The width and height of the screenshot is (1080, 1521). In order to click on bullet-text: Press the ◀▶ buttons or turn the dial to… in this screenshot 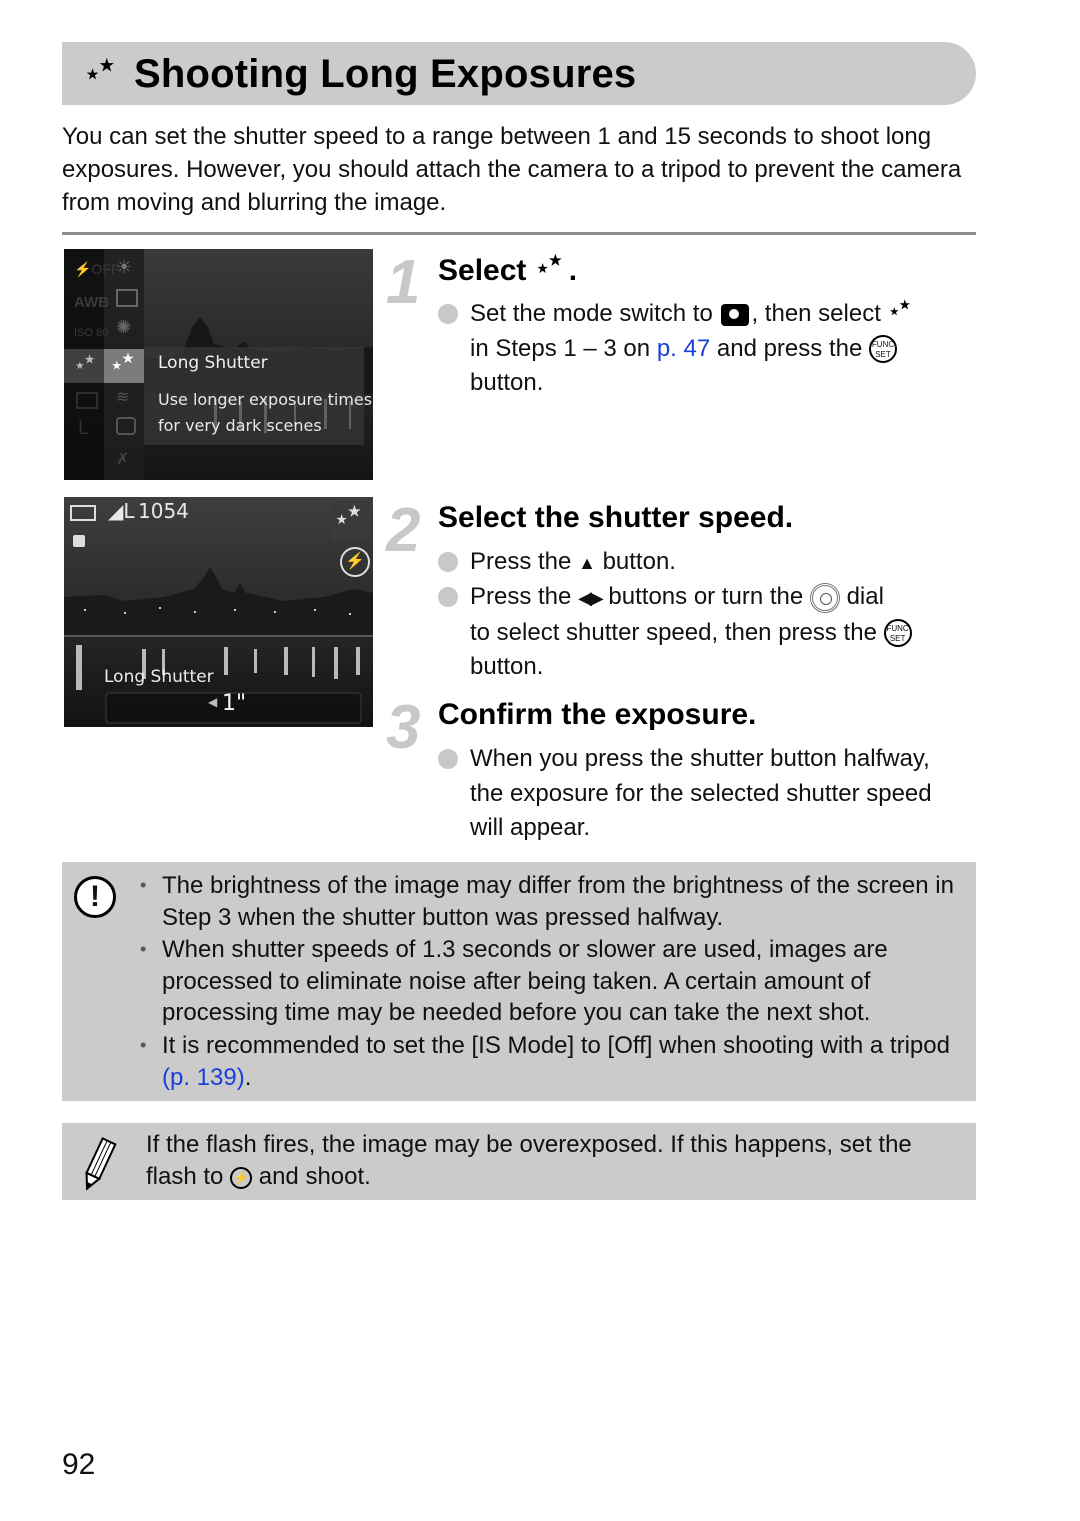, I will do `click(725, 632)`.